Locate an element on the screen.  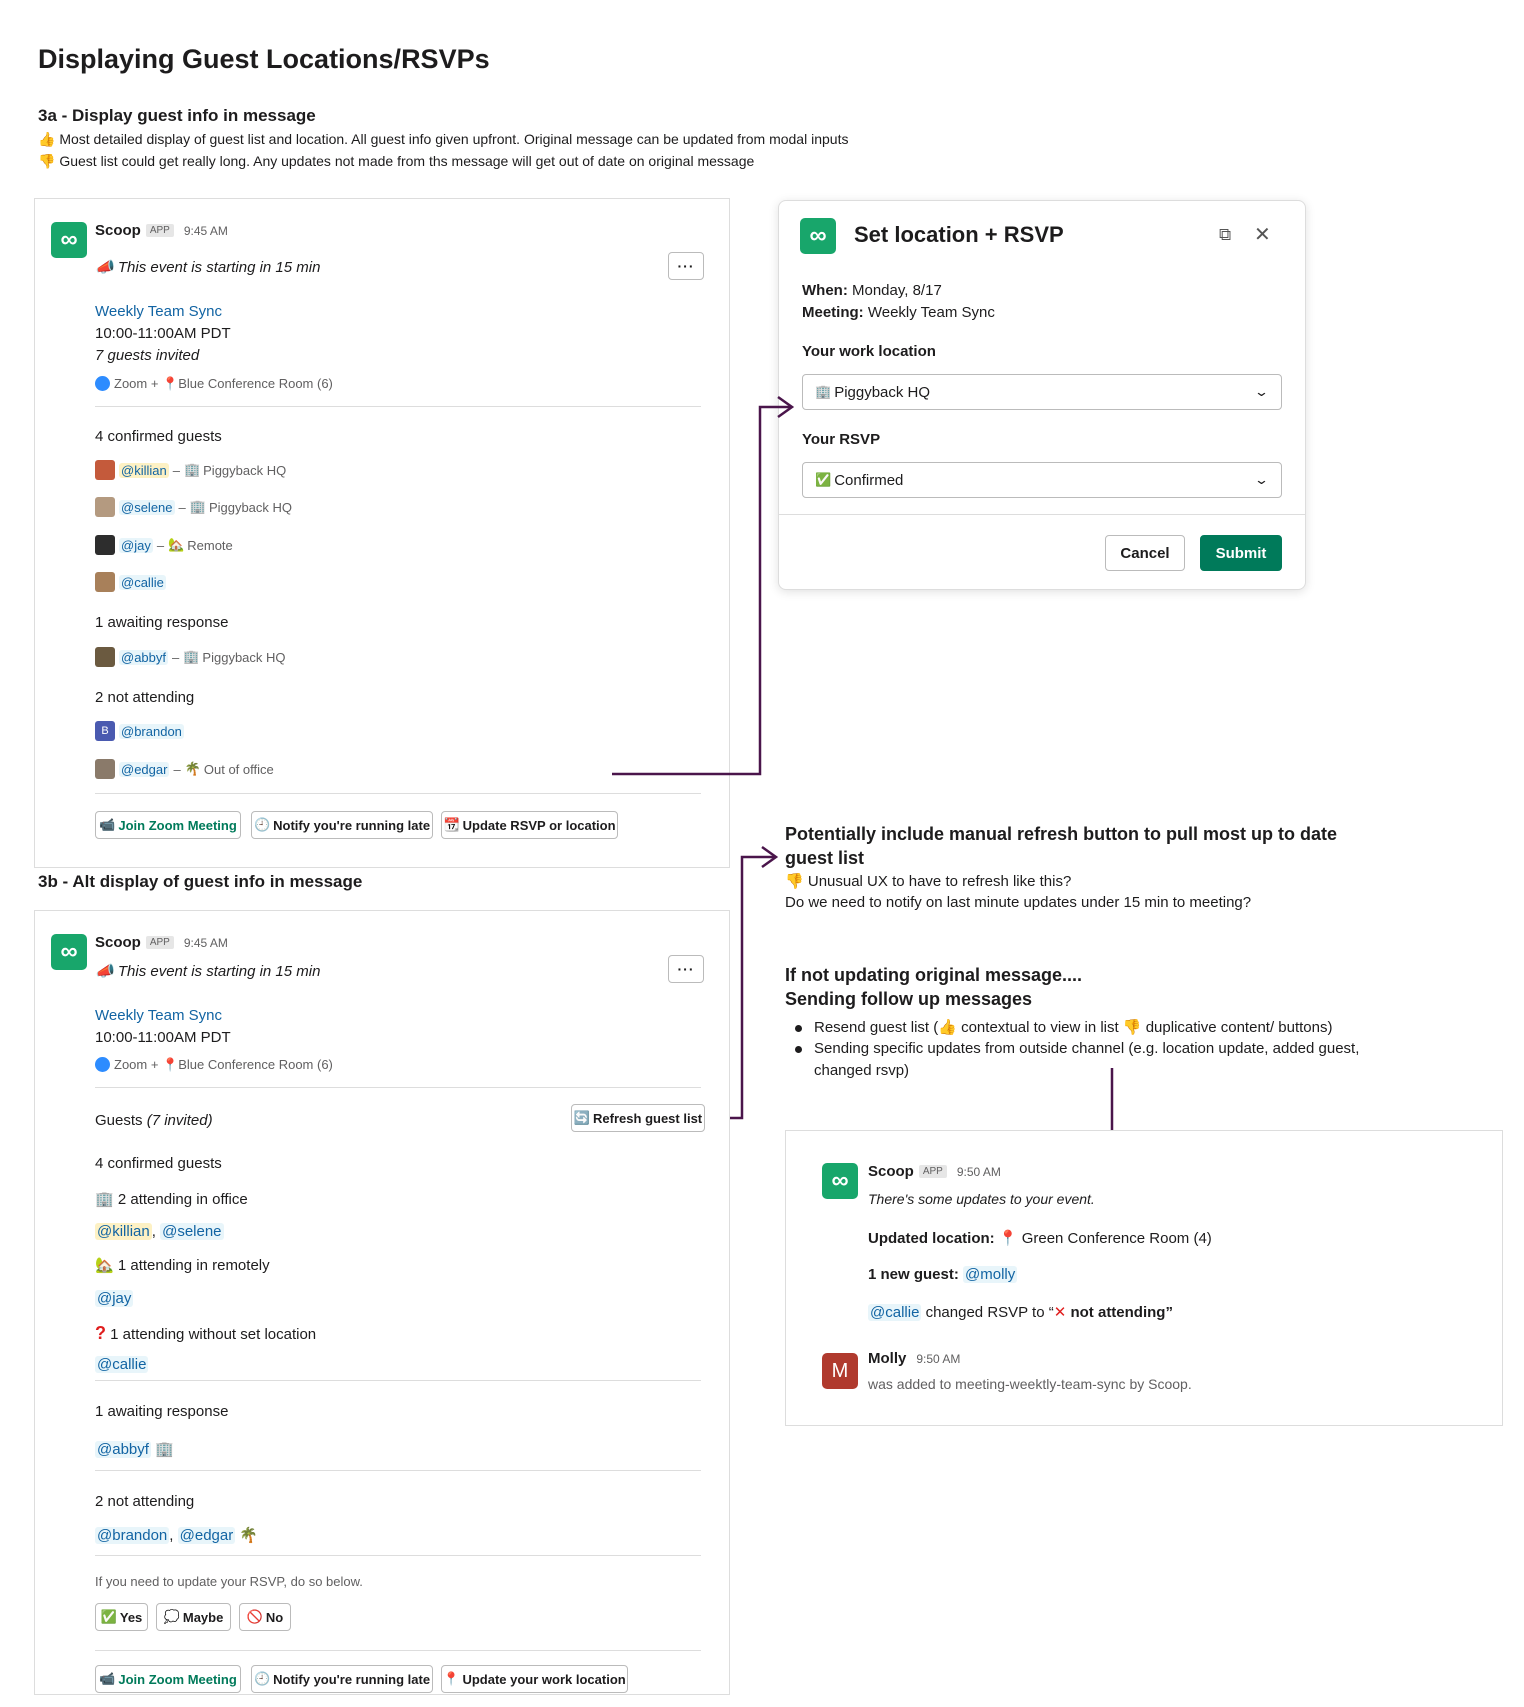
message-header: Scoop APP 9:50 AM is located at coordinates (934, 1172).